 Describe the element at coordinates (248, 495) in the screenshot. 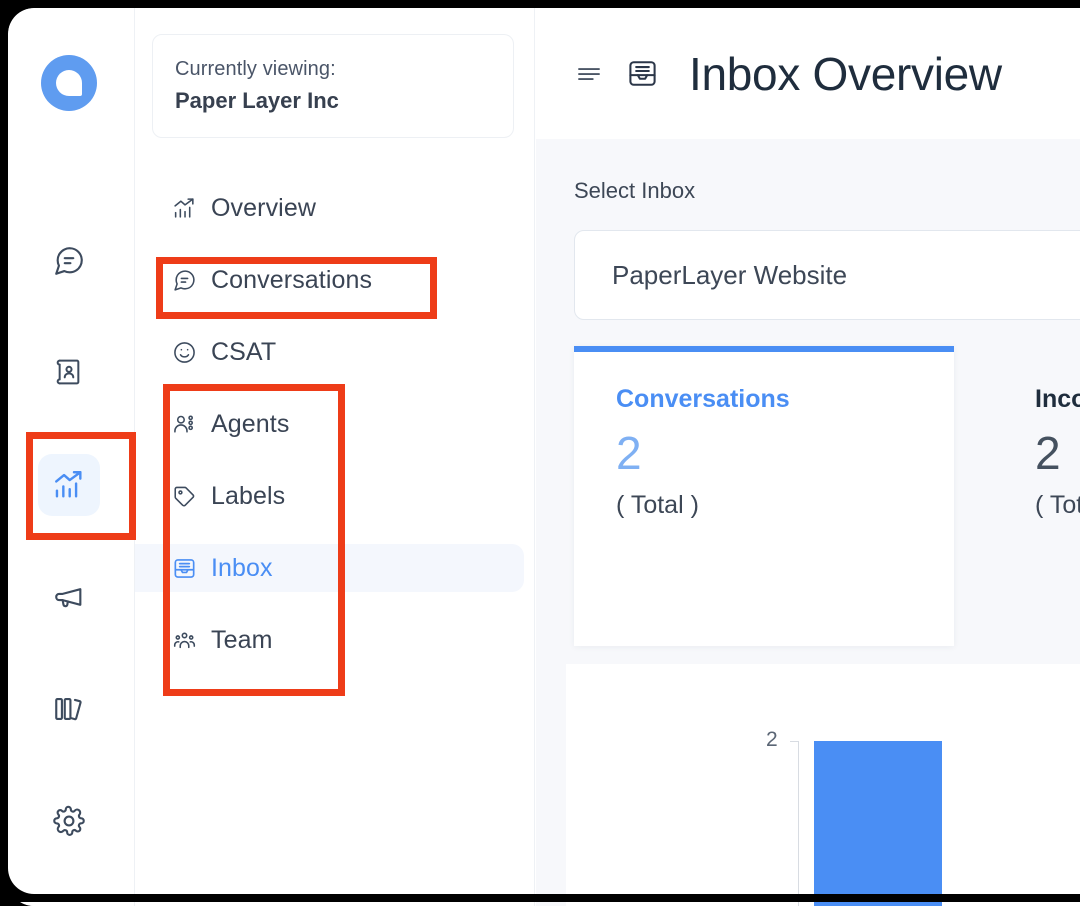

I see `sidebar-item-label: Labels` at that location.